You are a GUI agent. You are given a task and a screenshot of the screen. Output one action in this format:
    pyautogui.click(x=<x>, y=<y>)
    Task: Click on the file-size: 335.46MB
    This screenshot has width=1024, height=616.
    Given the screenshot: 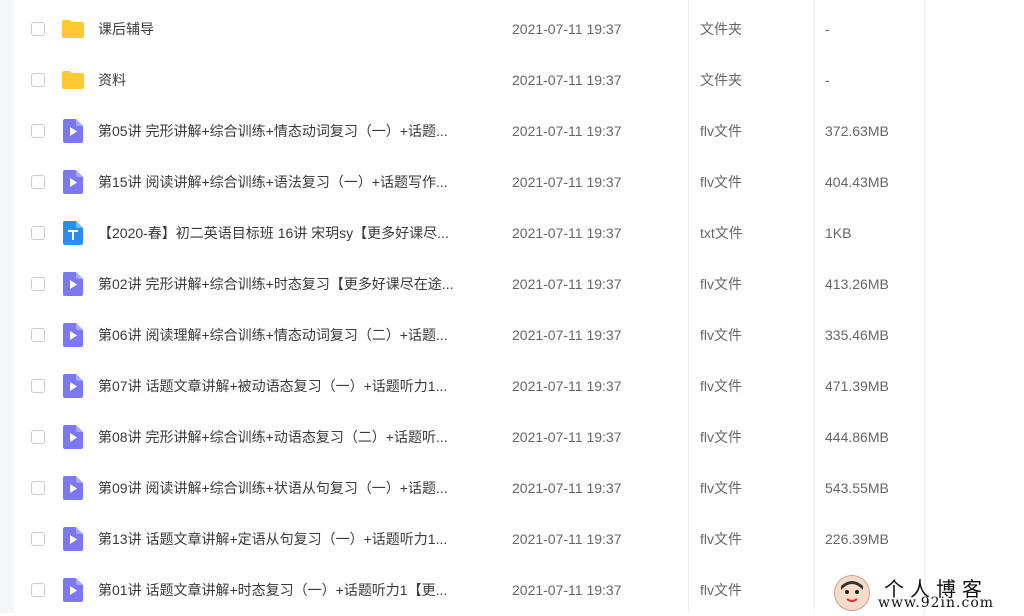 What is the action you would take?
    pyautogui.click(x=857, y=335)
    